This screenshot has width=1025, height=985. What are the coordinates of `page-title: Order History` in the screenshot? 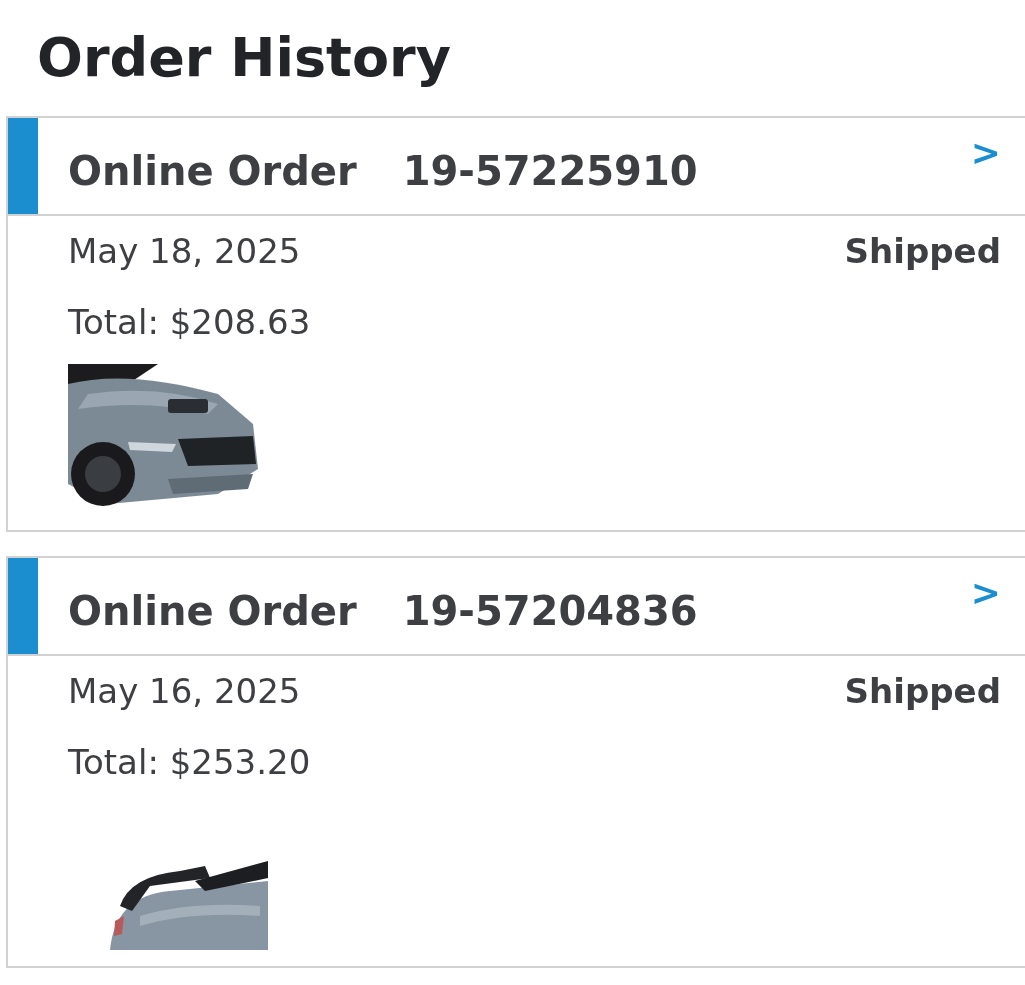 It's located at (244, 58).